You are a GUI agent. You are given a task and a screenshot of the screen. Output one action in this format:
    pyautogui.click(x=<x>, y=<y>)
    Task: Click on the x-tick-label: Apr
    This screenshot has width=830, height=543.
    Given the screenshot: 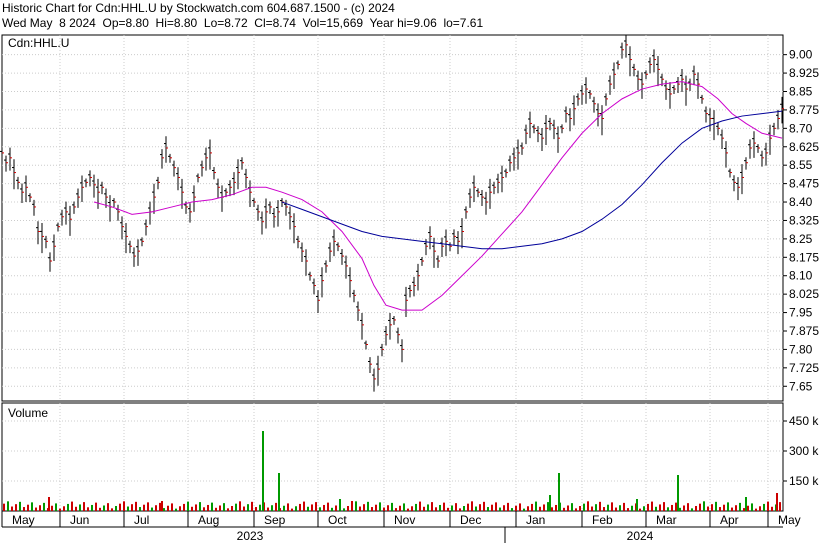 What is the action you would take?
    pyautogui.click(x=729, y=520)
    